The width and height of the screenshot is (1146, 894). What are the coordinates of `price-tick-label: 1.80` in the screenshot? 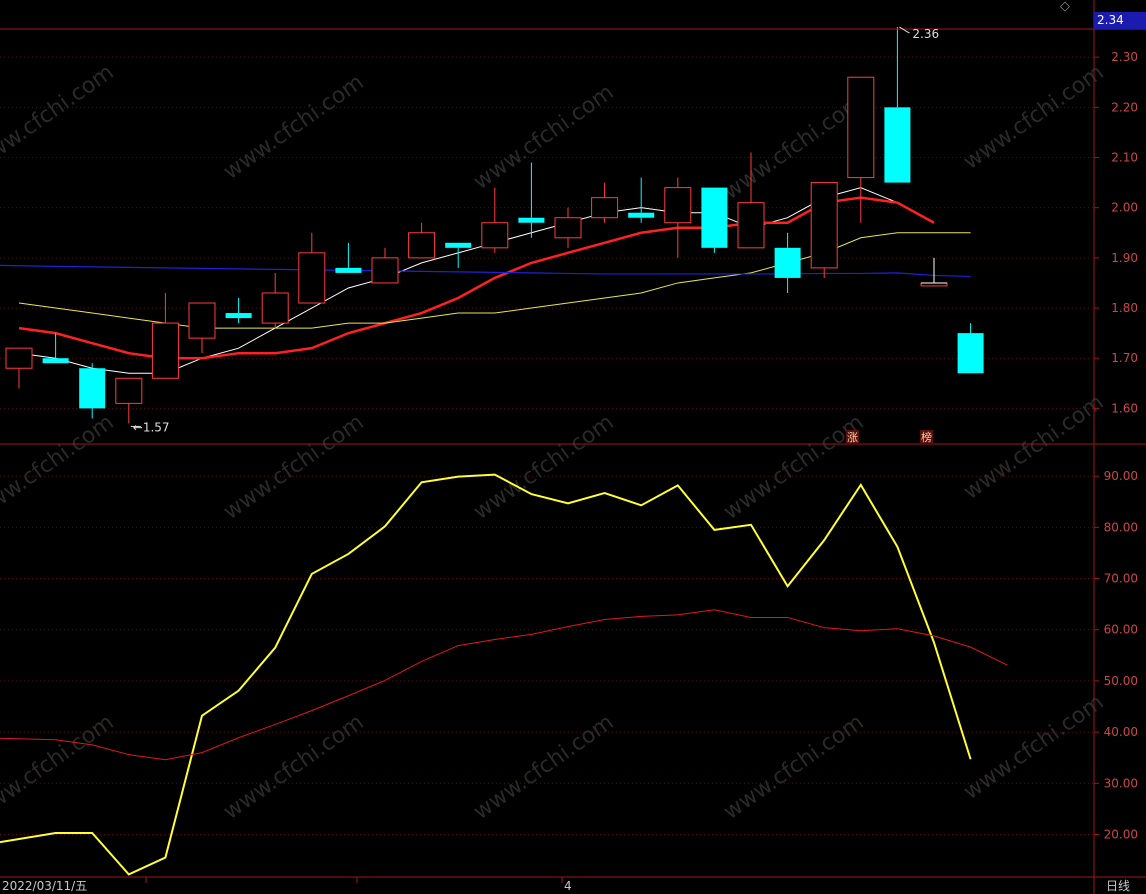 It's located at (1124, 308).